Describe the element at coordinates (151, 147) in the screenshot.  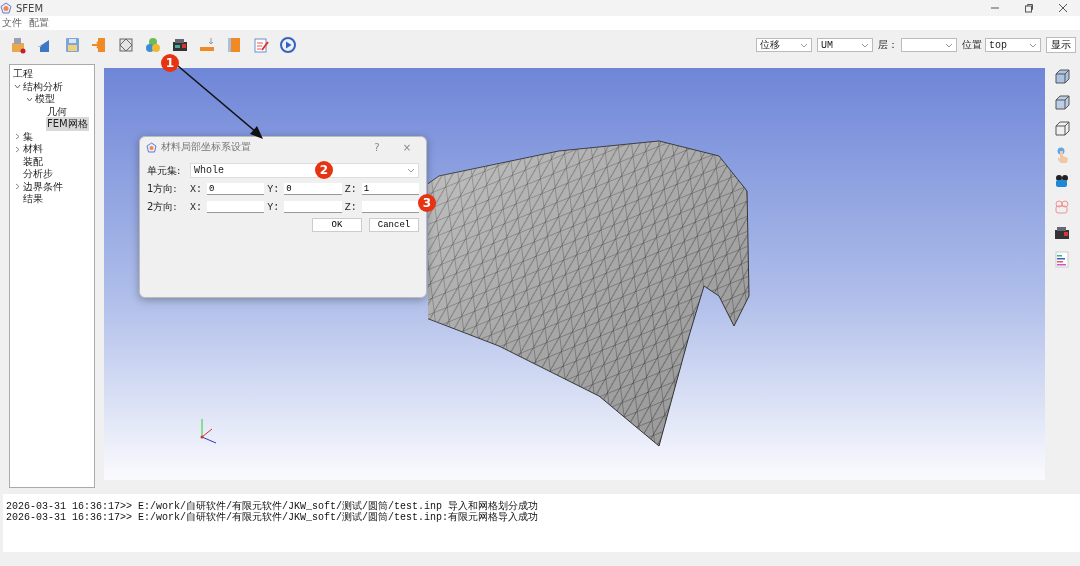
I see `app-logo-icon` at that location.